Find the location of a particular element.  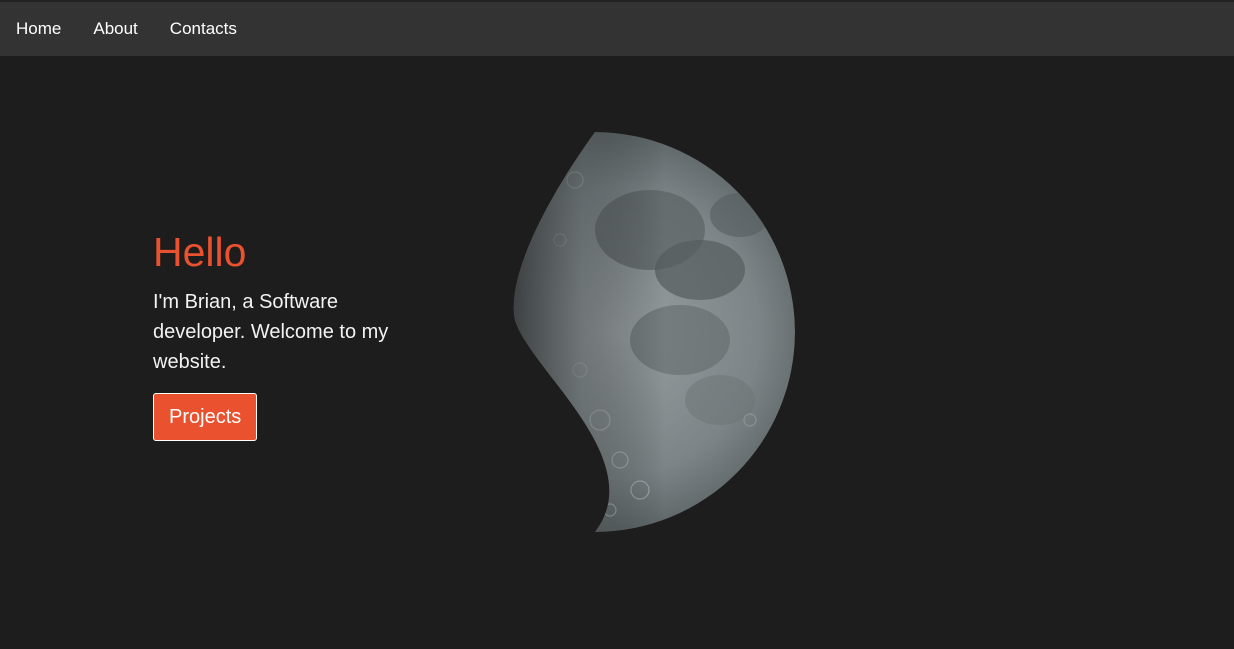

top-navbar: Home About Contacts is located at coordinates (617, 28).